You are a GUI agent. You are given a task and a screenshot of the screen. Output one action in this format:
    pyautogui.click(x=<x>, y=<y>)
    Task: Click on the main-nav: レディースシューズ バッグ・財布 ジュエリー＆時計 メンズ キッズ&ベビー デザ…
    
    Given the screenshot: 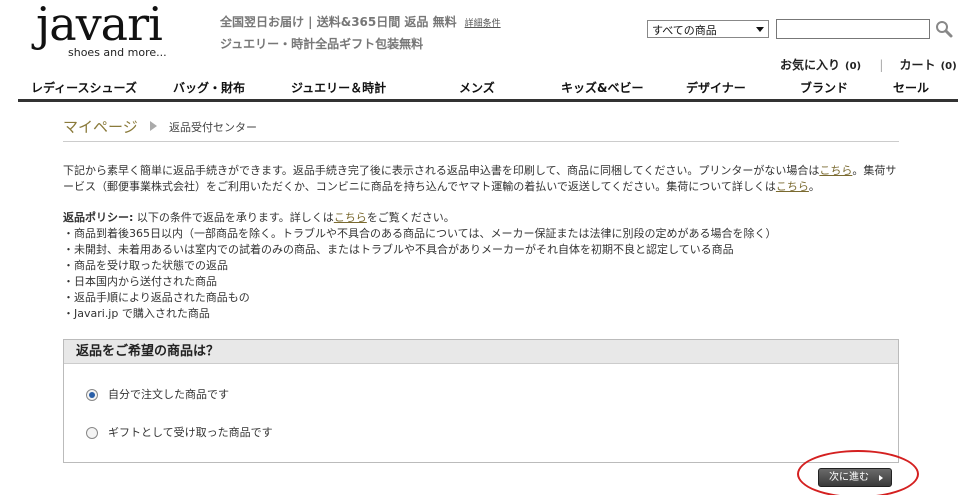 What is the action you would take?
    pyautogui.click(x=488, y=89)
    